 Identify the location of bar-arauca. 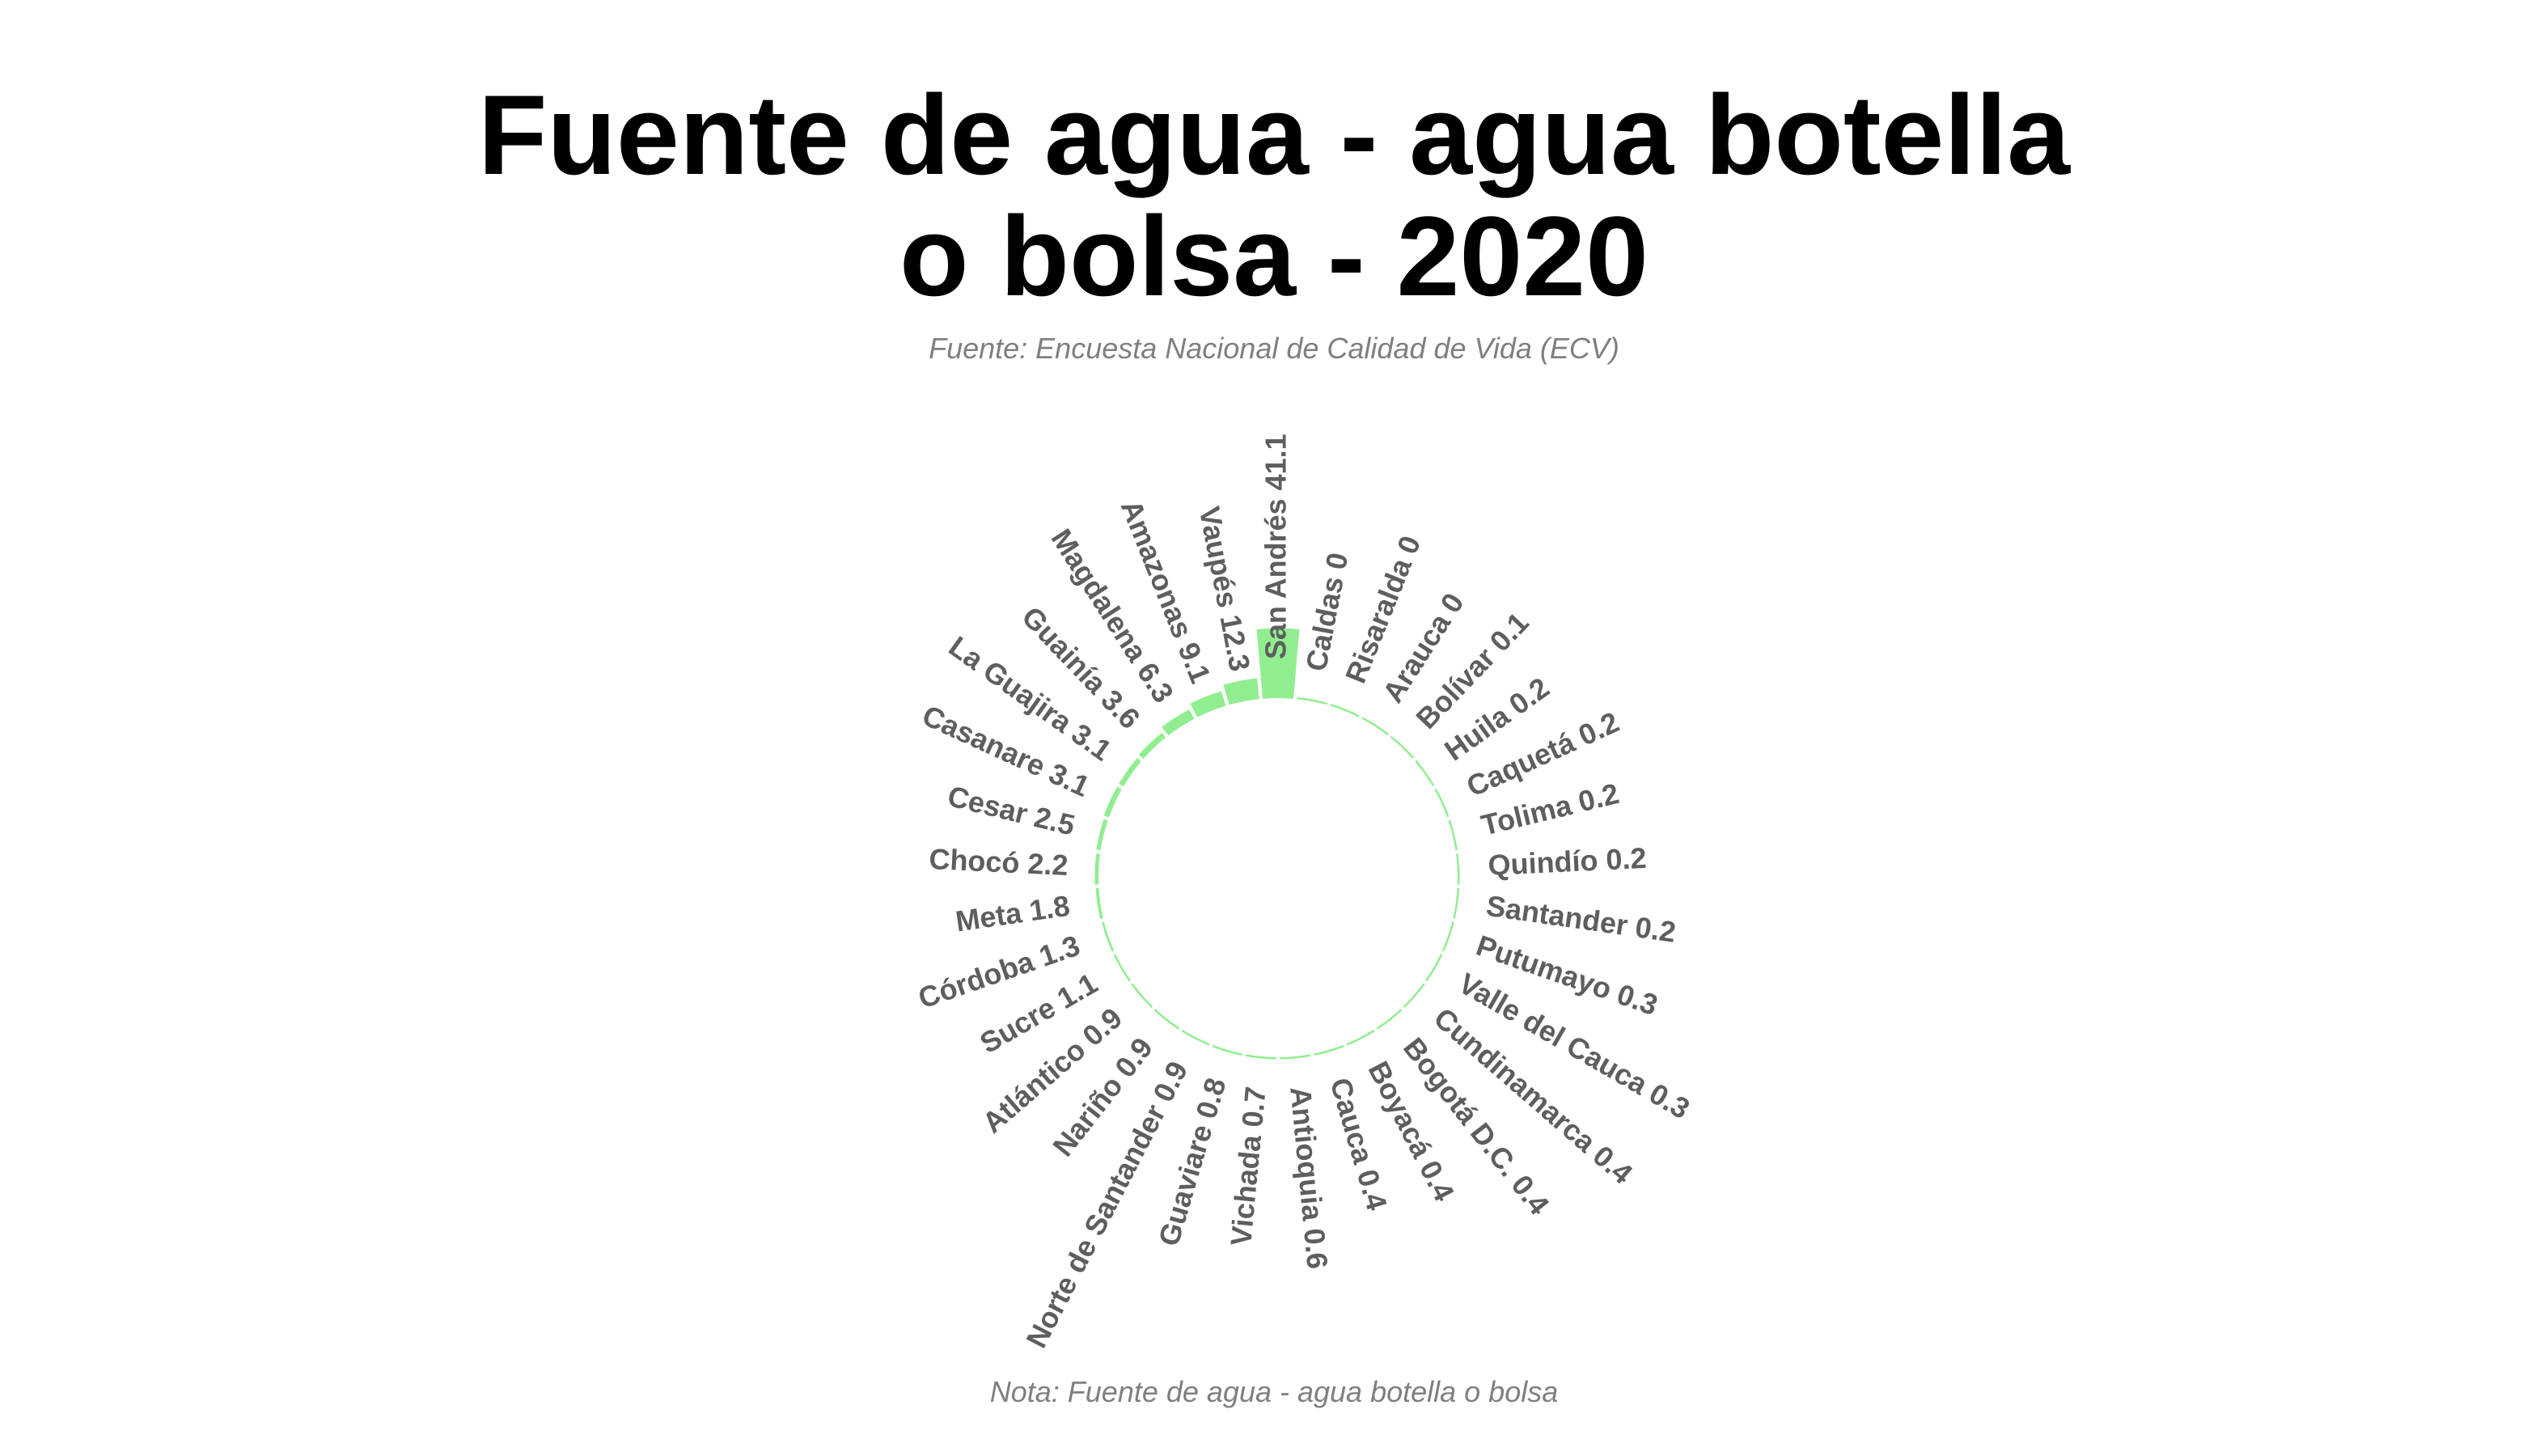
(1375, 726).